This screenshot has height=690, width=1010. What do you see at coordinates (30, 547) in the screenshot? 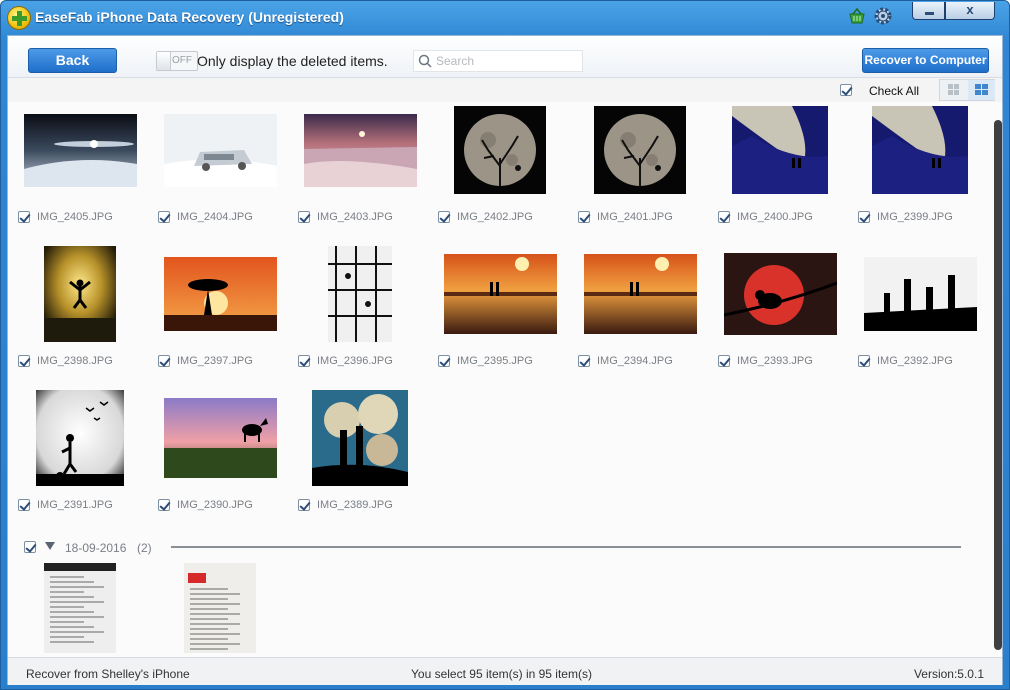
I see `group-checkbox` at bounding box center [30, 547].